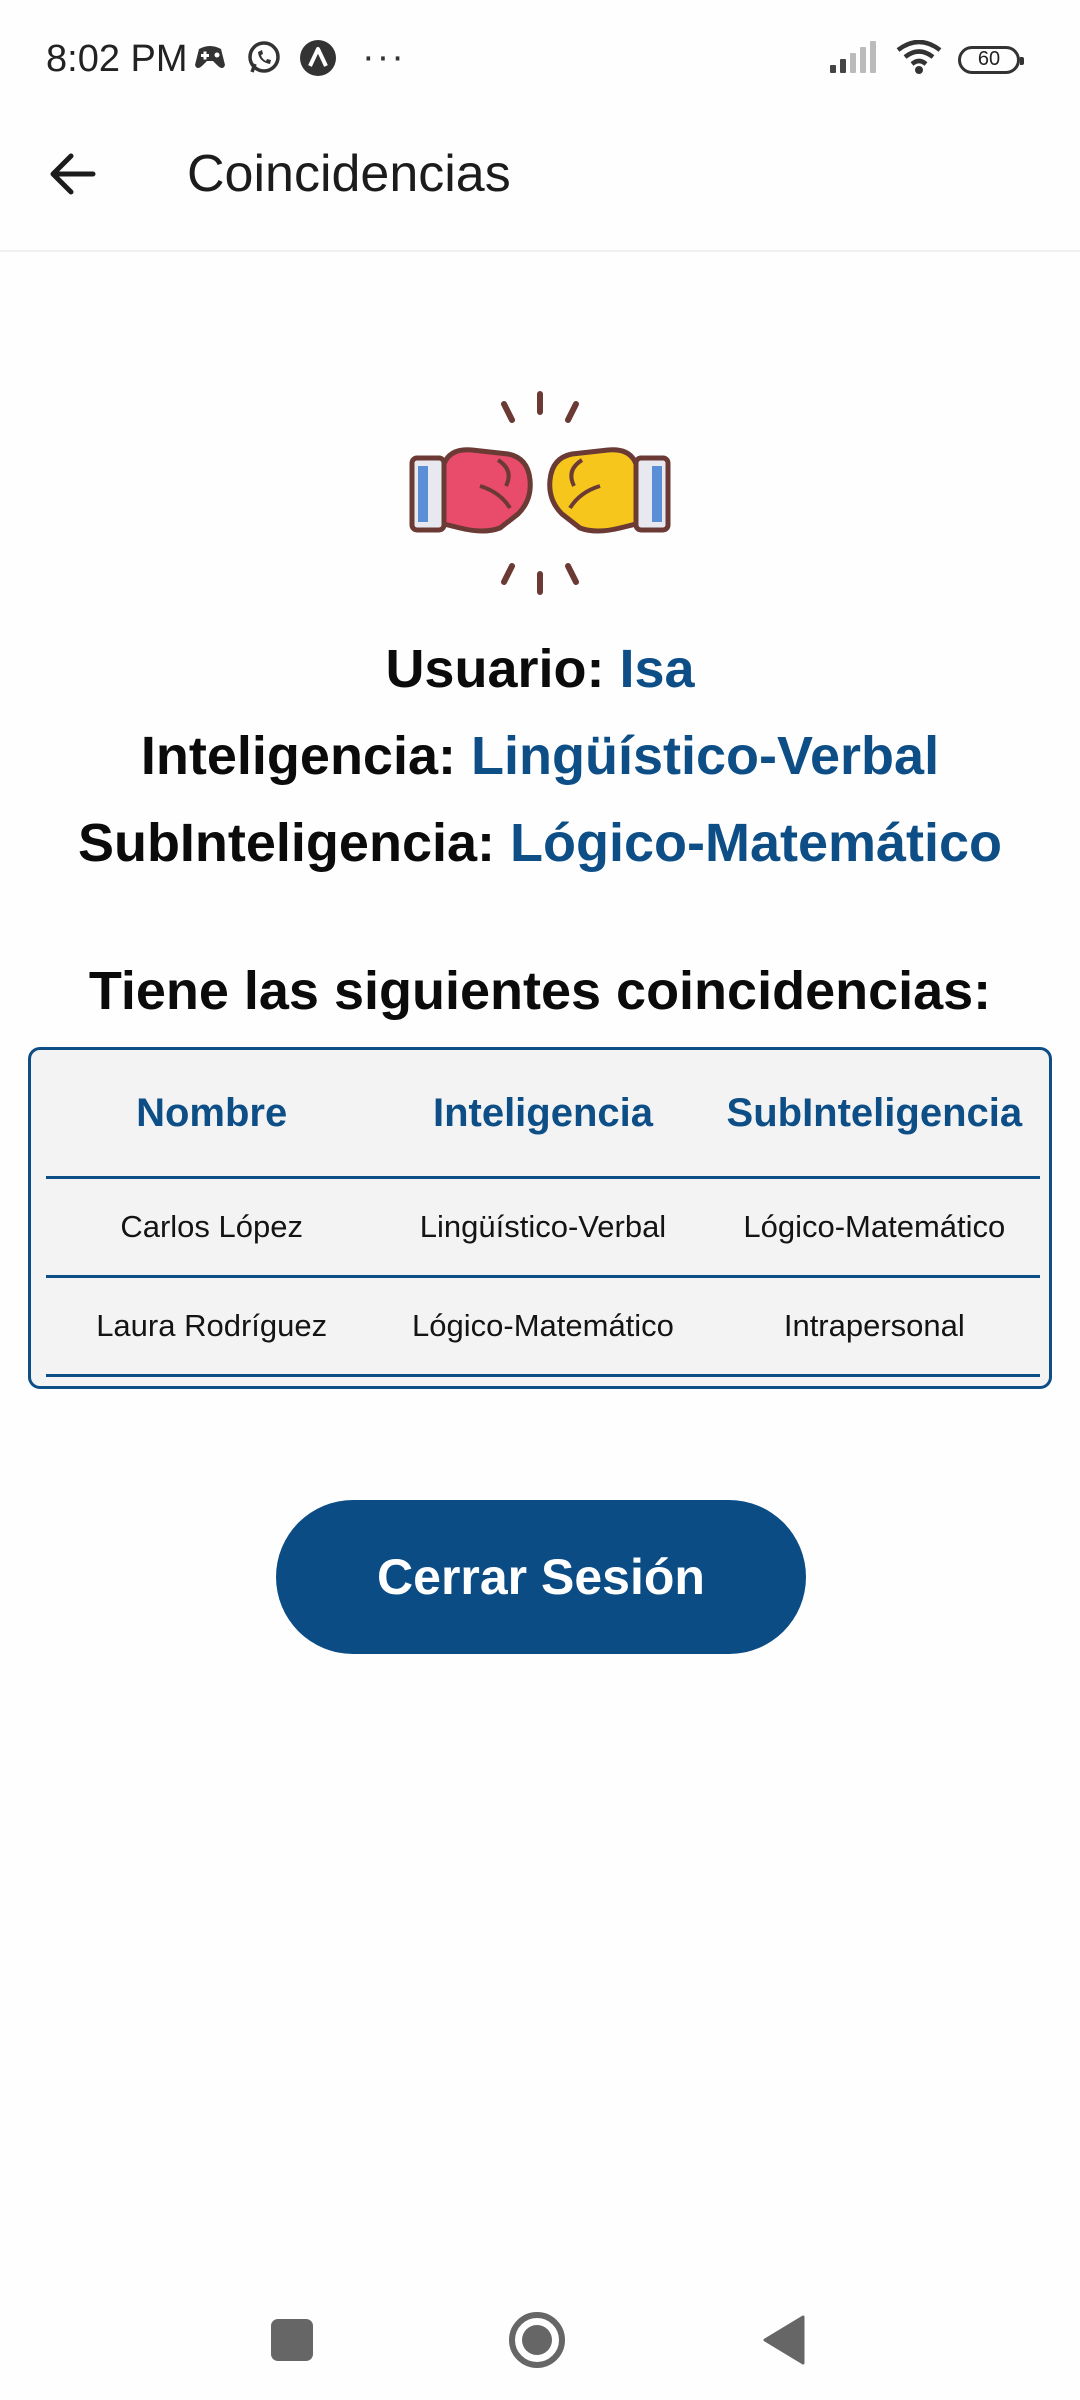  I want to click on status-system-icons: 60, so click(927, 59).